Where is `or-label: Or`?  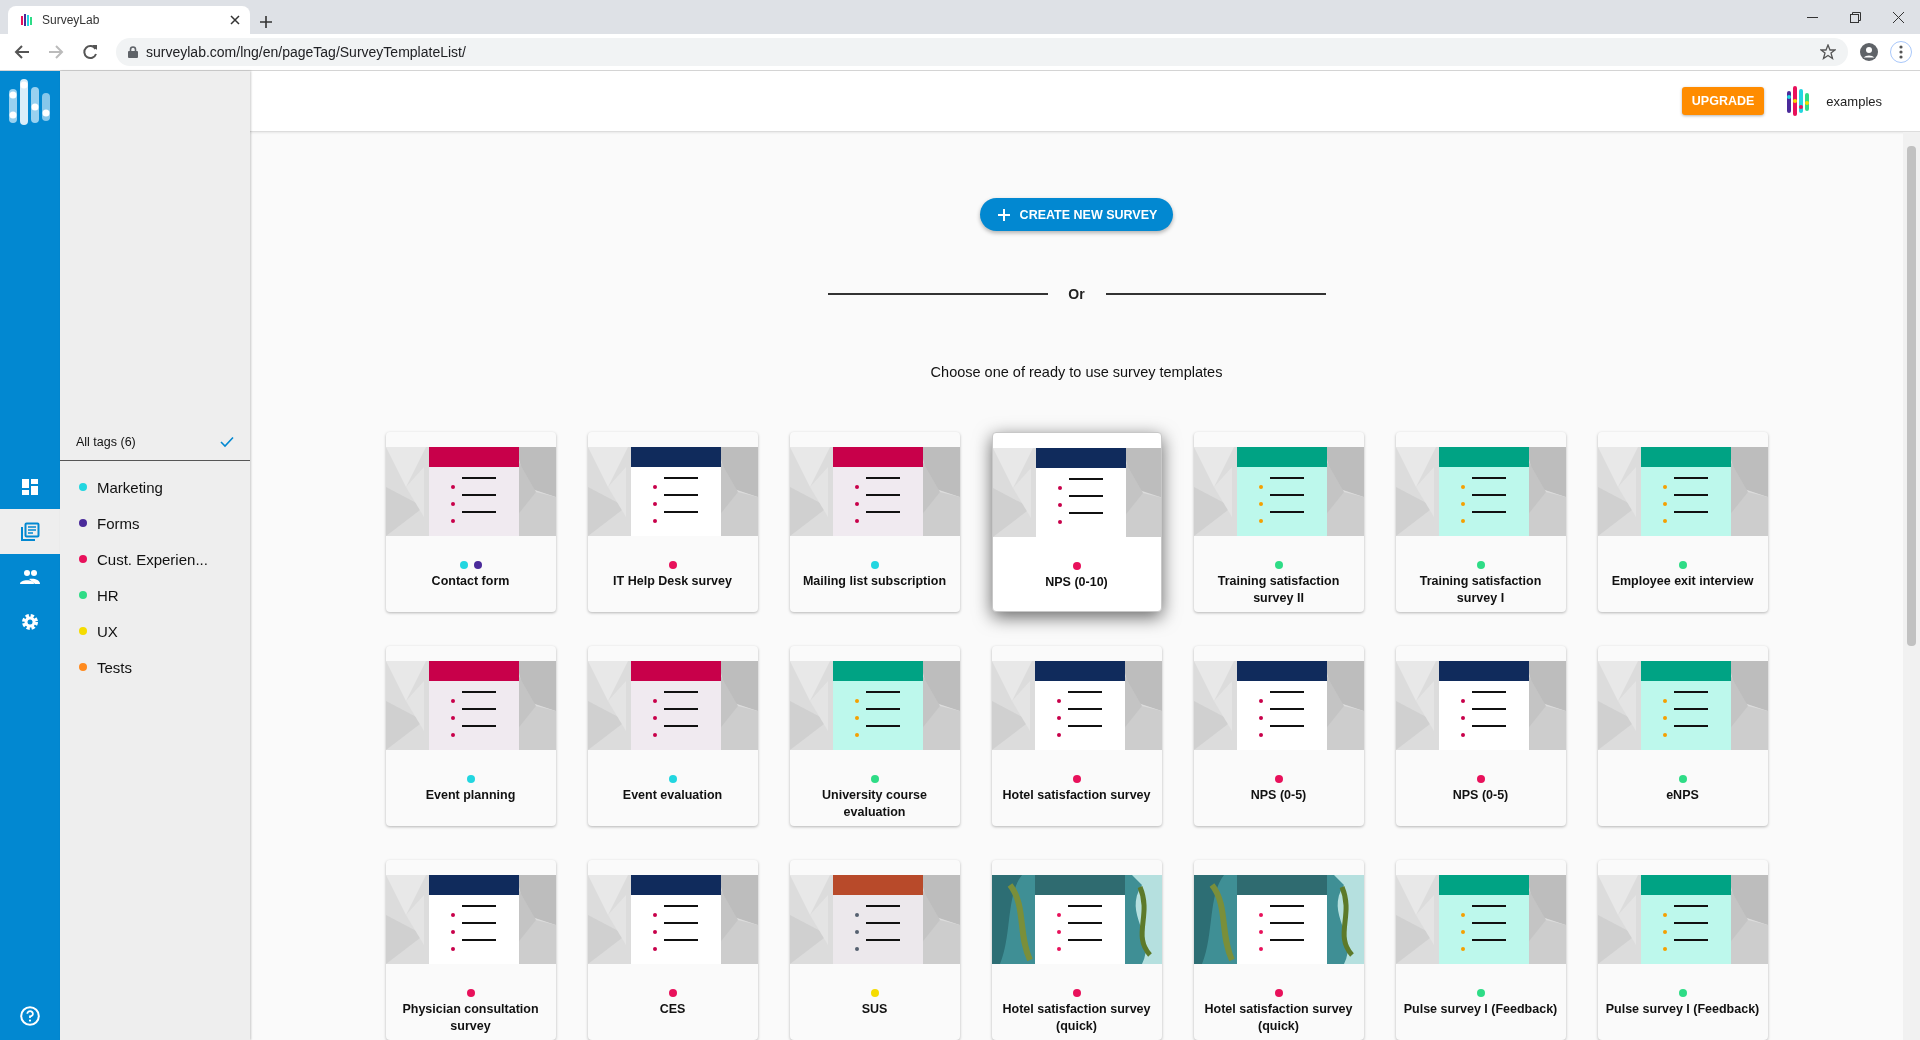
or-label: Or is located at coordinates (1076, 294).